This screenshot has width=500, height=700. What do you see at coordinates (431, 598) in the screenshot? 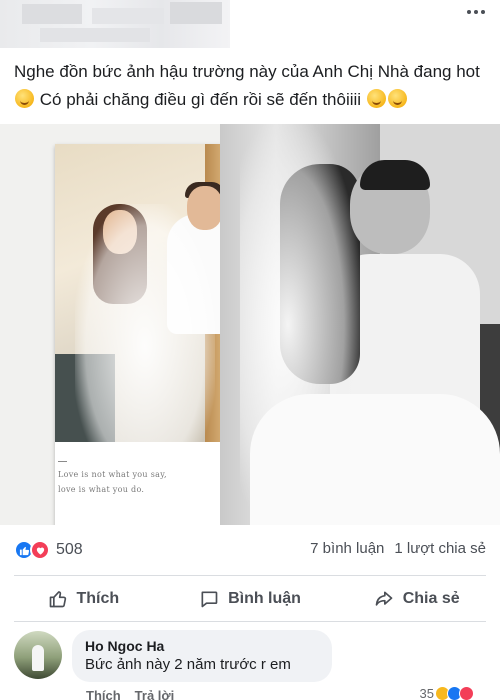
I see `share-button-label: Chia sẻ` at bounding box center [431, 598].